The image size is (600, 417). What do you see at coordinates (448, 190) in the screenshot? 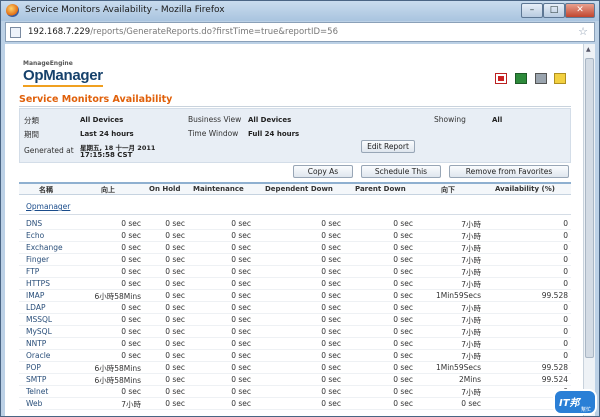
I see `col-header-down: 向下` at bounding box center [448, 190].